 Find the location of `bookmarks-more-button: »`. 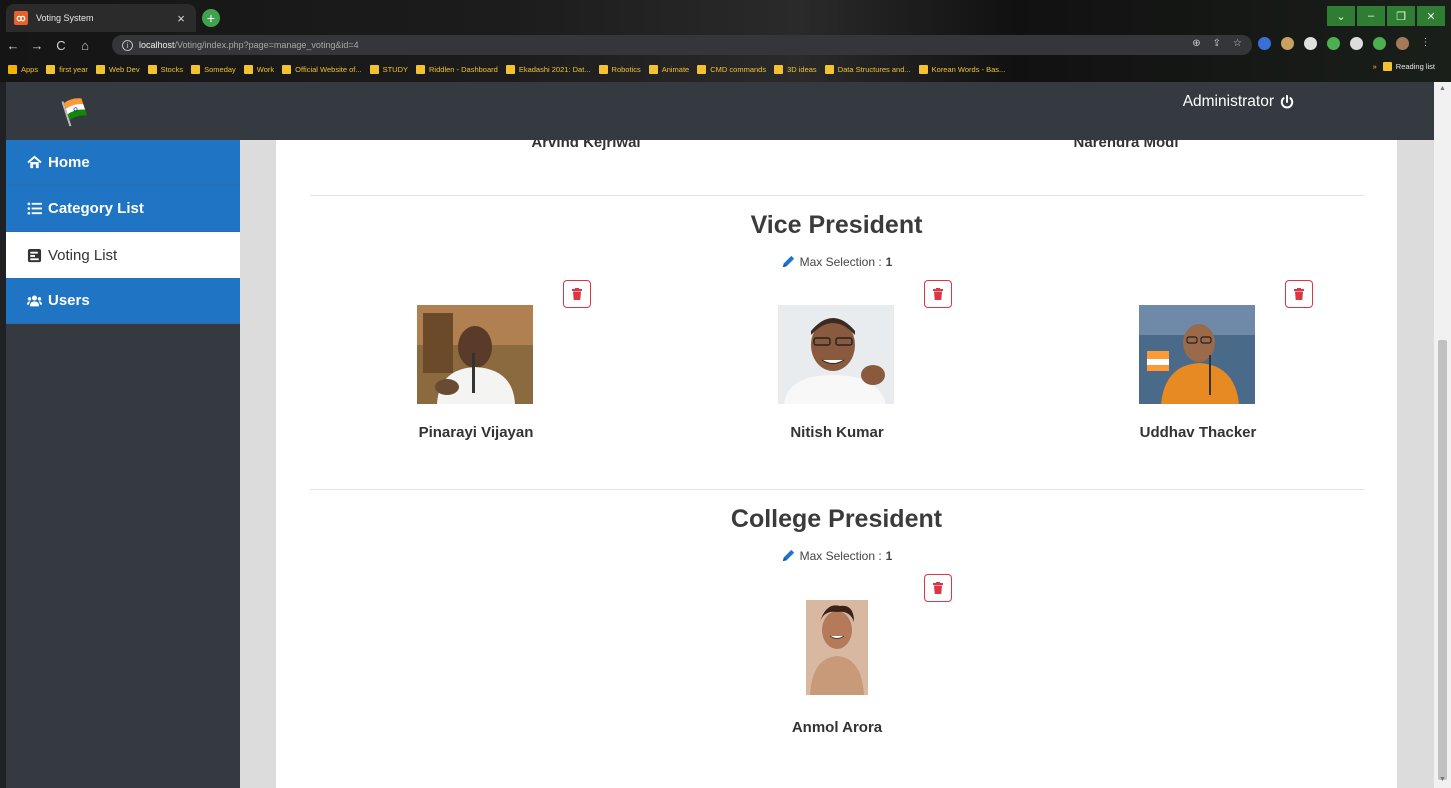

bookmarks-more-button: » is located at coordinates (1375, 66).